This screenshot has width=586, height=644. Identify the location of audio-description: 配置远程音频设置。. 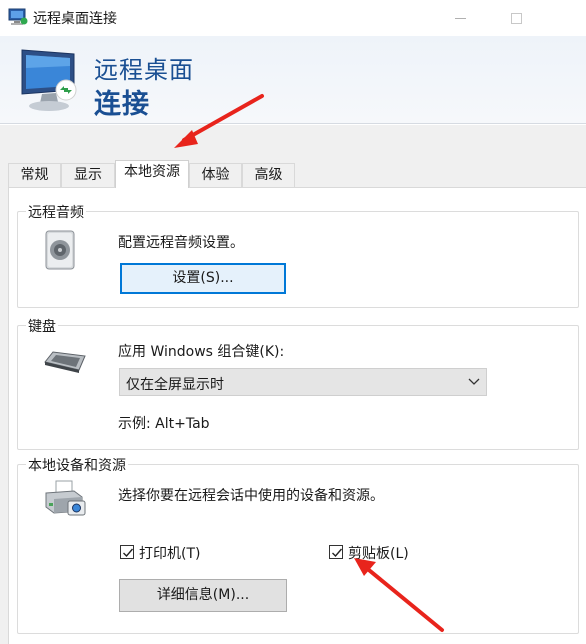
(181, 243).